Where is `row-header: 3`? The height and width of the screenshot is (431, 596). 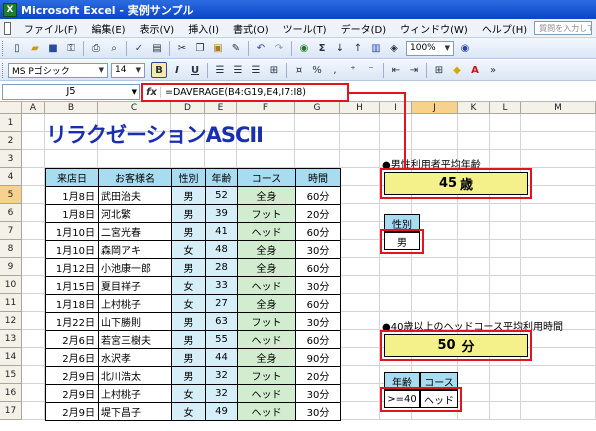 row-header: 3 is located at coordinates (11, 159).